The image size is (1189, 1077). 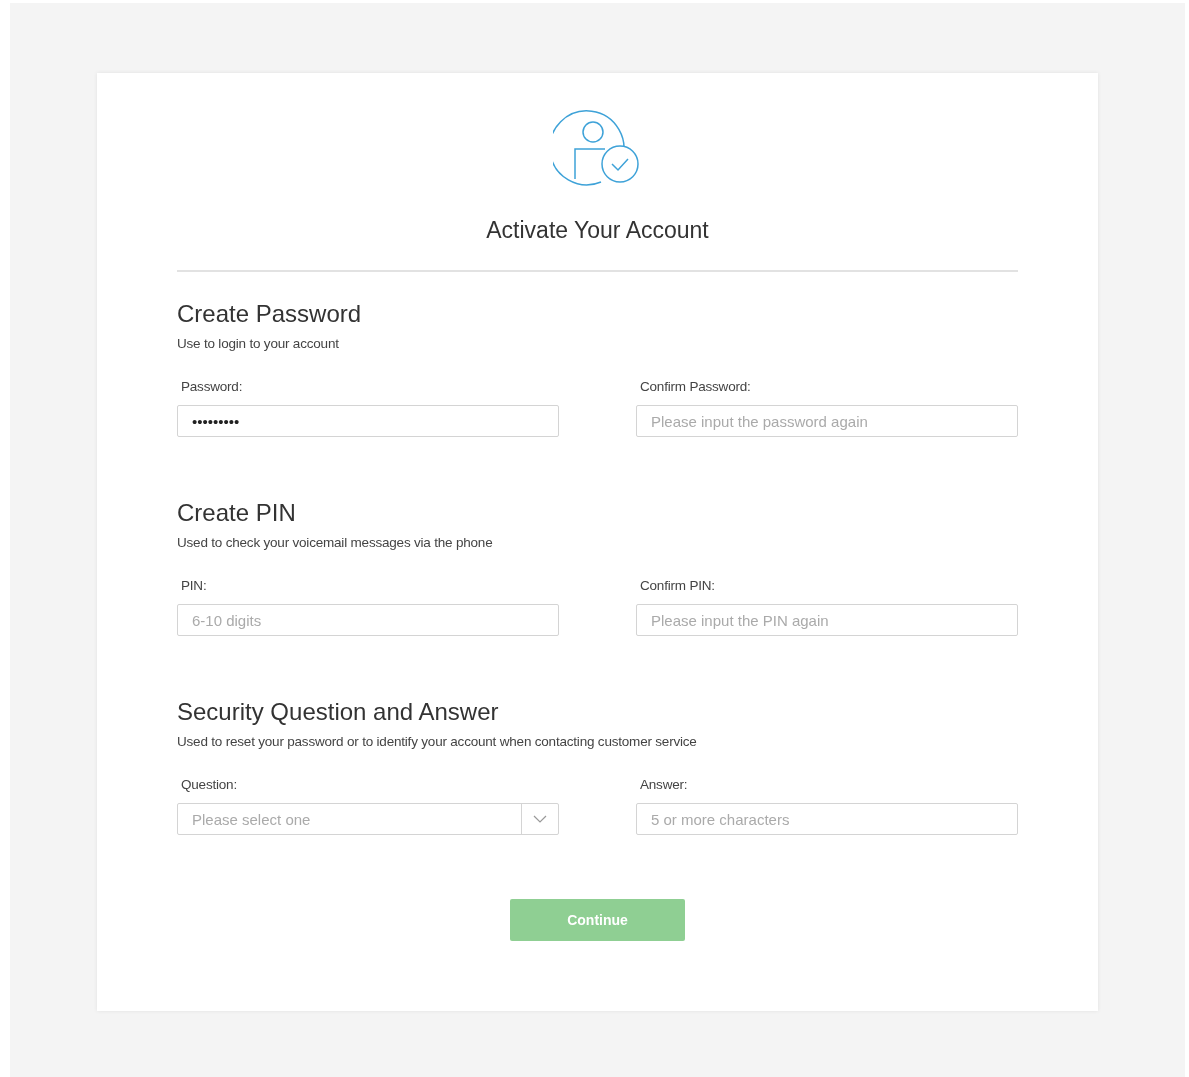 I want to click on input-field: •••••••••, so click(x=368, y=421).